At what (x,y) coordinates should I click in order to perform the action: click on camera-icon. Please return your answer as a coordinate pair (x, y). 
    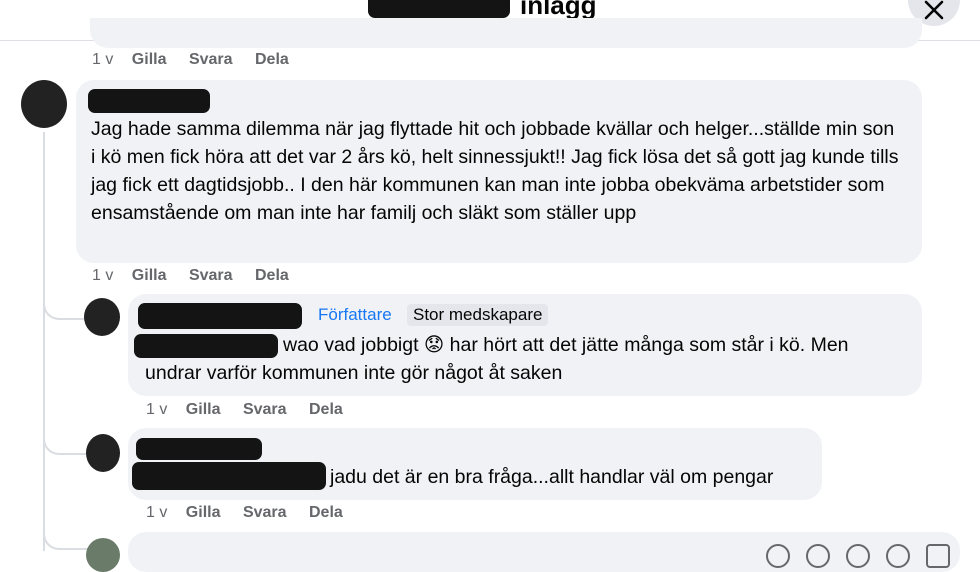
    Looking at the image, I should click on (818, 556).